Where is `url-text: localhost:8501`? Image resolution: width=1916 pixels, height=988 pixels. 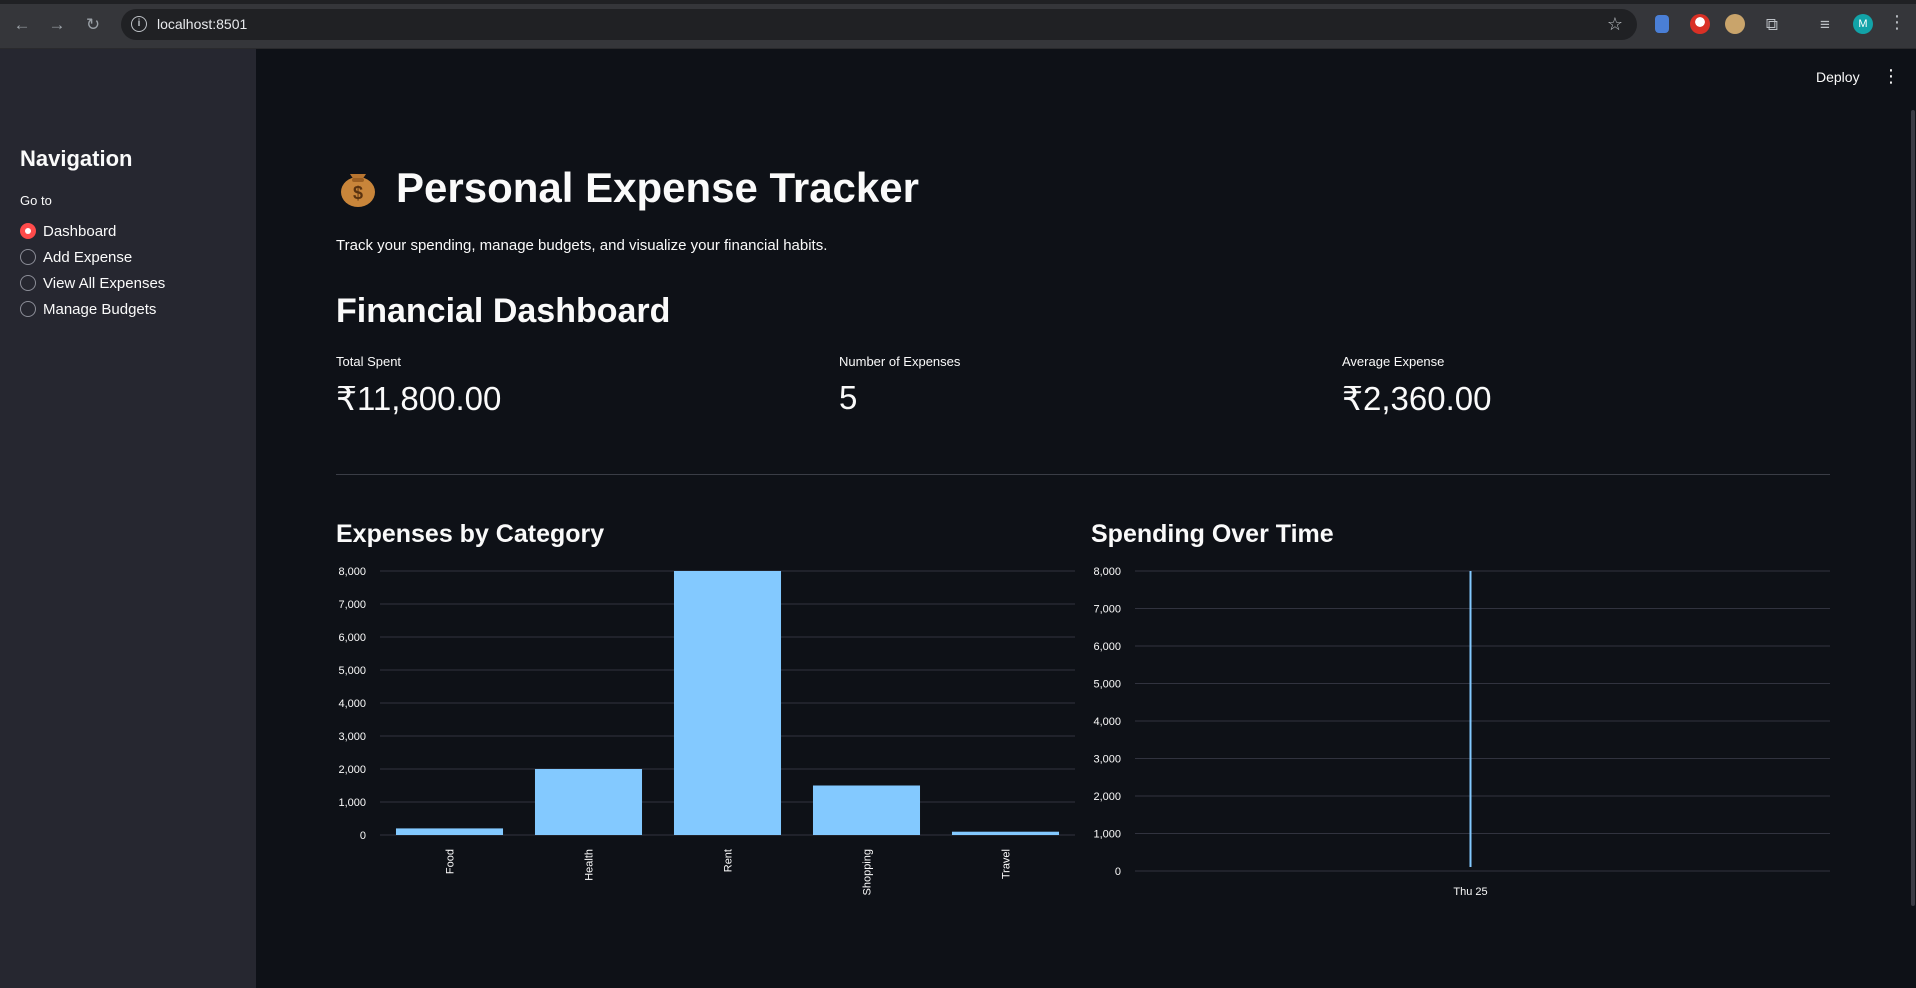 url-text: localhost:8501 is located at coordinates (202, 24).